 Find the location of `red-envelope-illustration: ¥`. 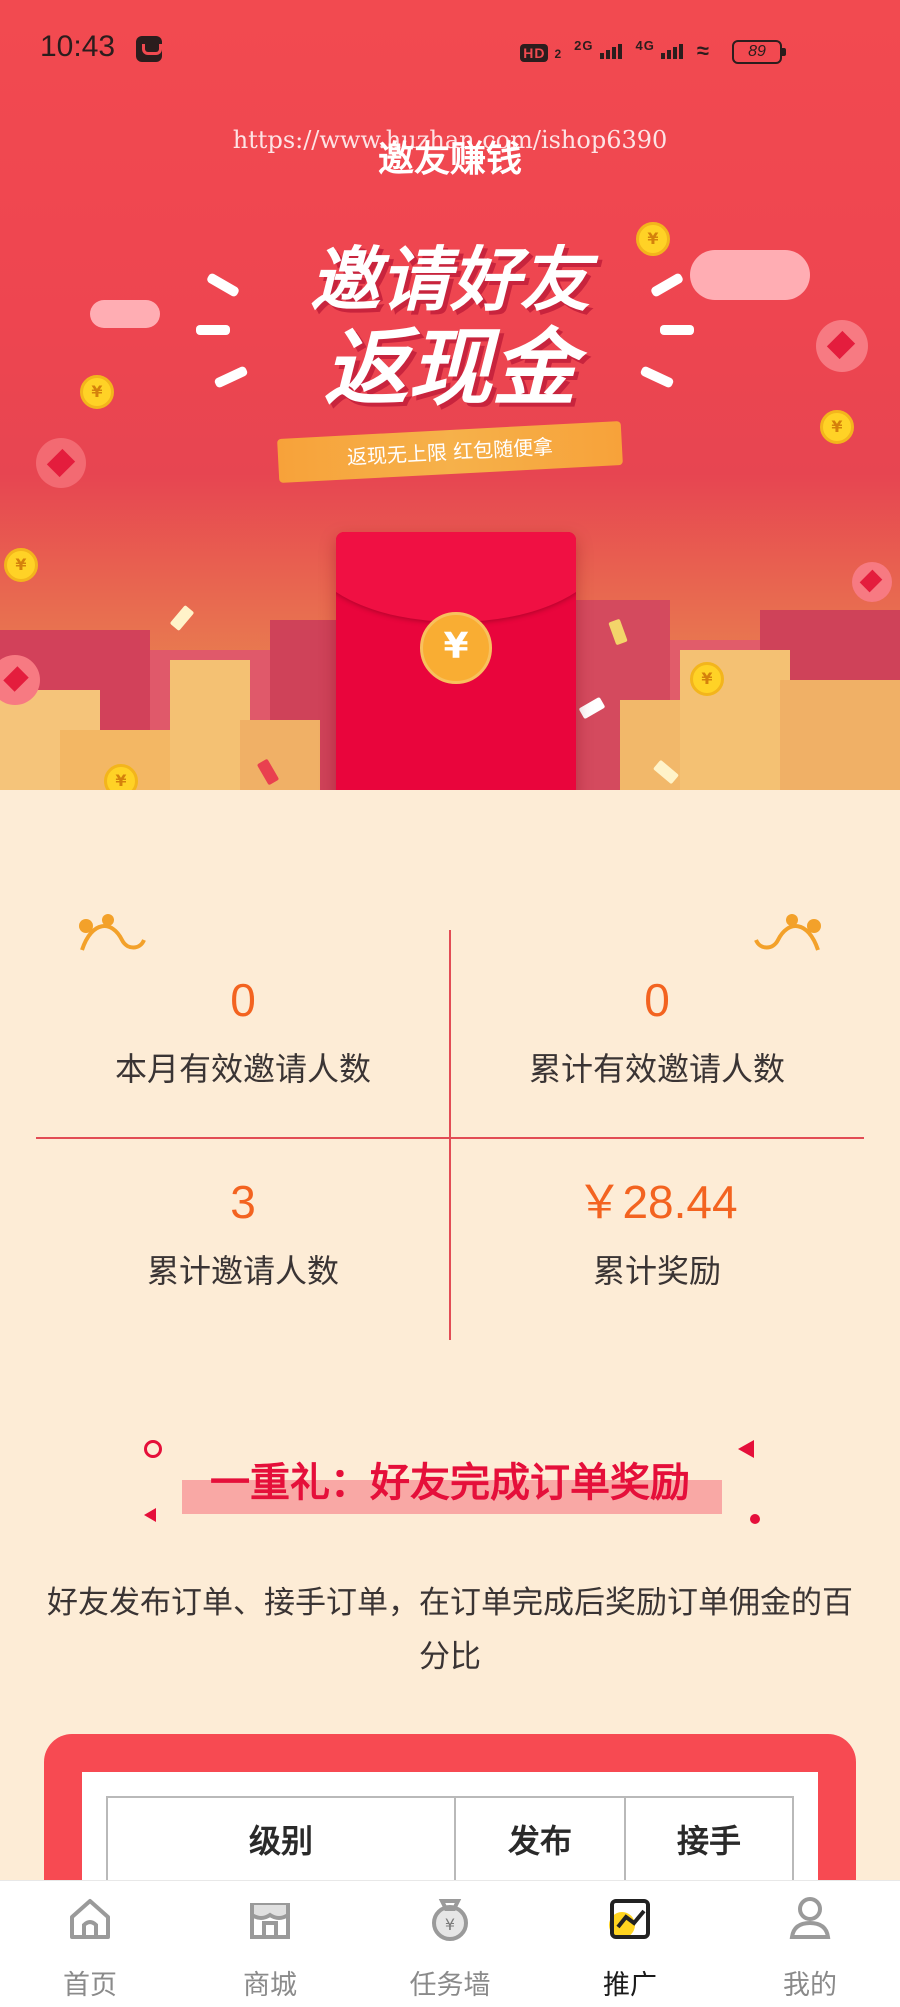

red-envelope-illustration: ¥ is located at coordinates (456, 661).